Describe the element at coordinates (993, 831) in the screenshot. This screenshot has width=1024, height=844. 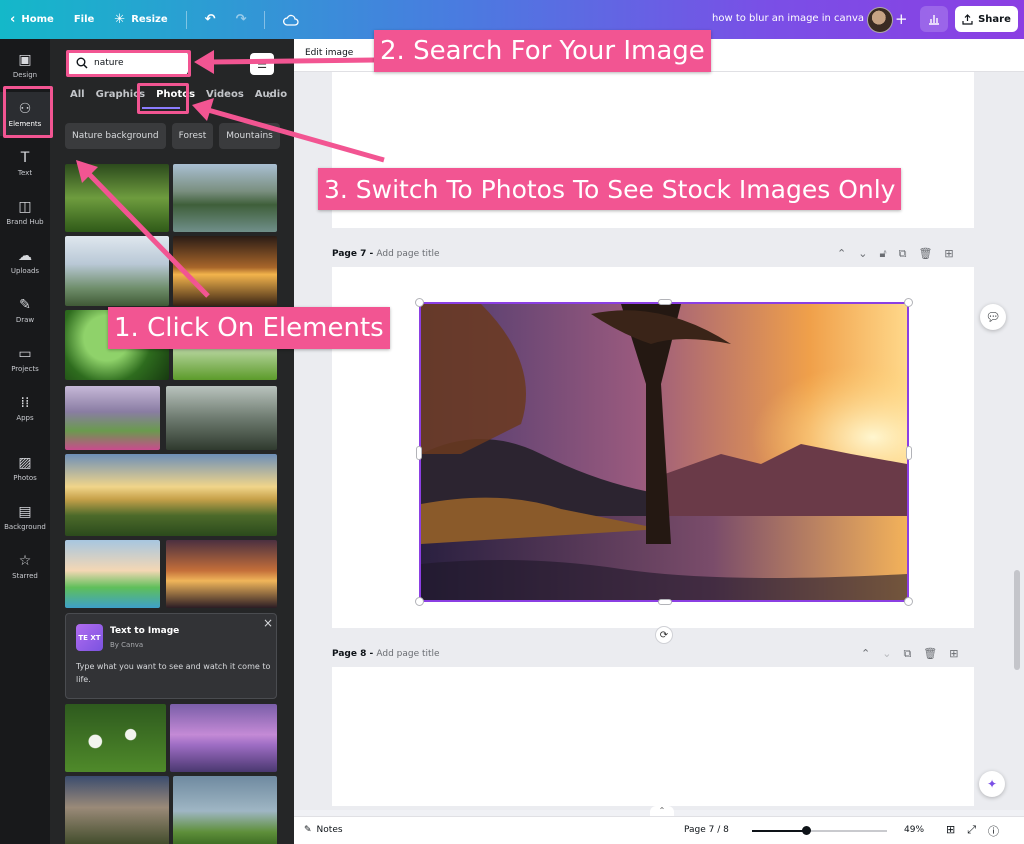
I see `help-icon: ⓘ` at that location.